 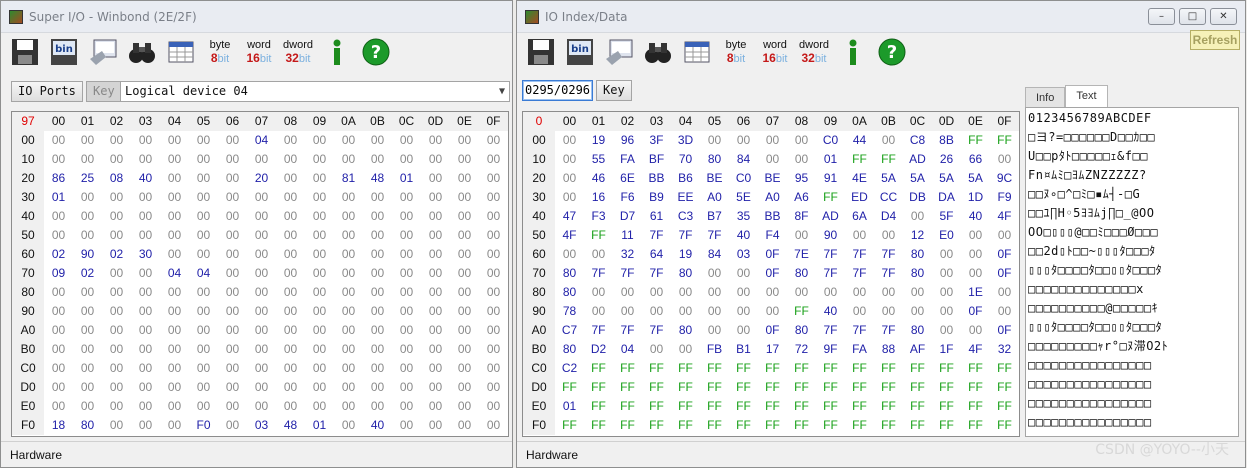 I want to click on register-cell: FA, so click(x=859, y=349).